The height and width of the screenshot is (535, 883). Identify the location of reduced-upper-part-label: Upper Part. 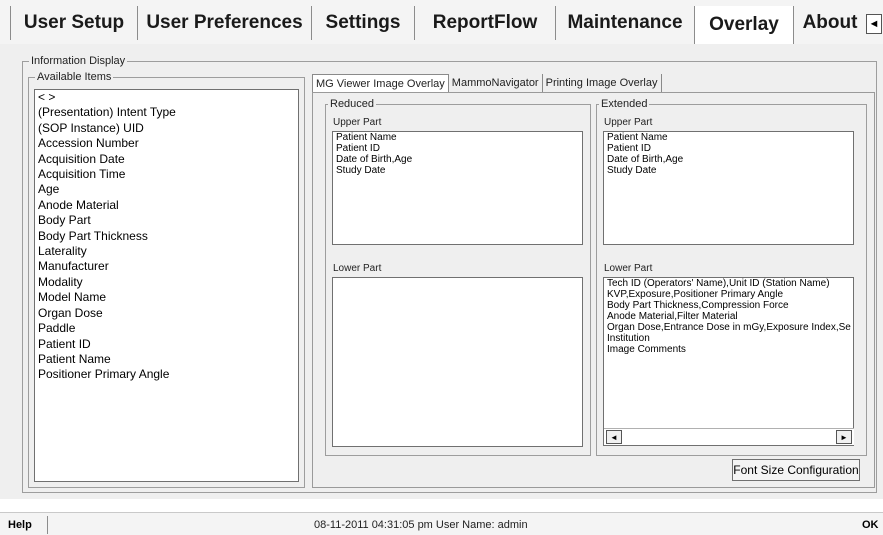
(357, 122).